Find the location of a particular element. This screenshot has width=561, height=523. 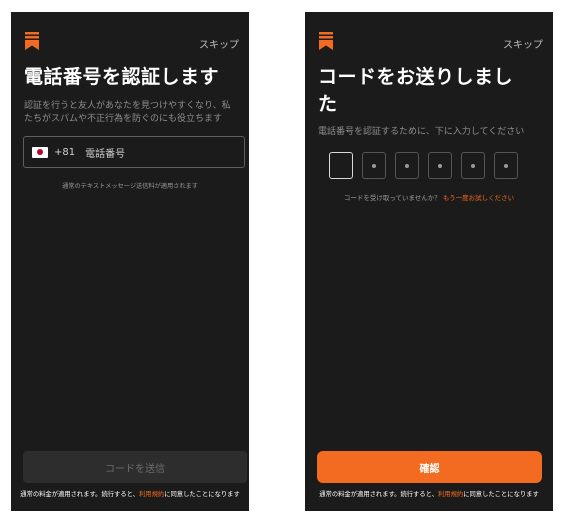

resend-link: もう一度お試しください is located at coordinates (478, 198).